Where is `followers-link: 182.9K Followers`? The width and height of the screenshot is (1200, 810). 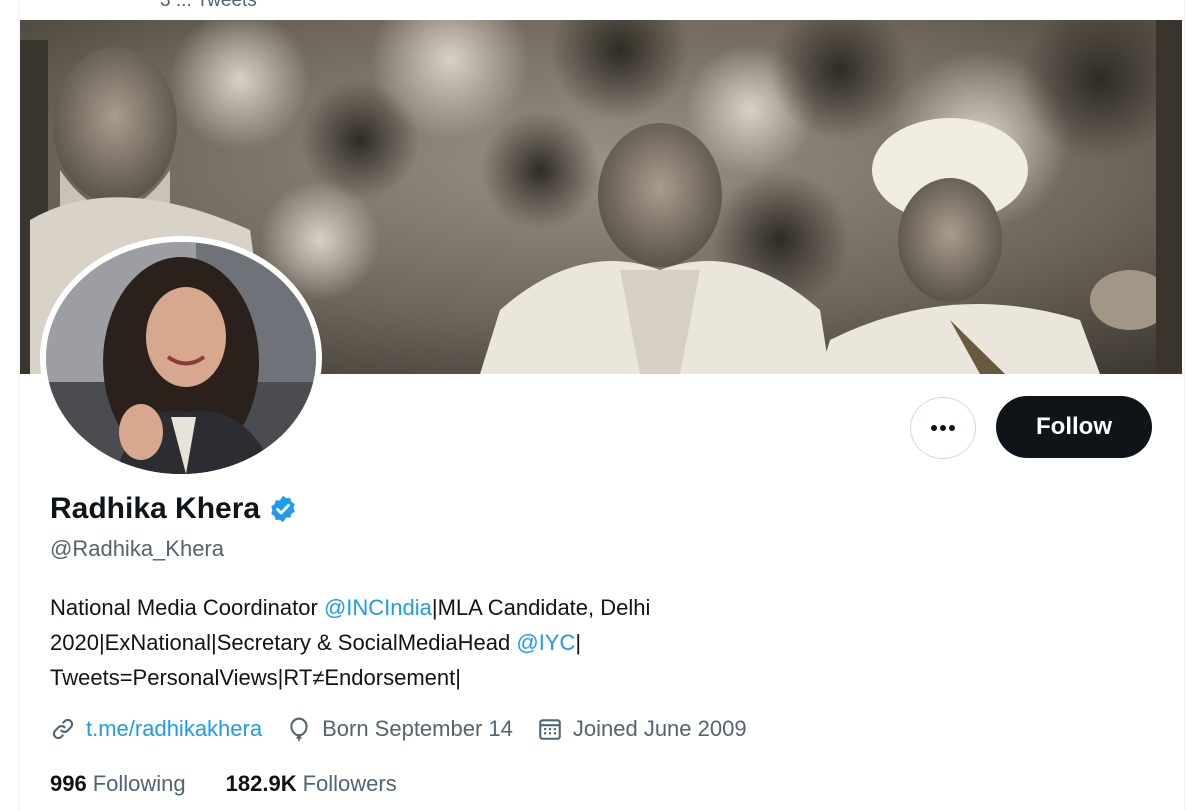 followers-link: 182.9K Followers is located at coordinates (311, 784).